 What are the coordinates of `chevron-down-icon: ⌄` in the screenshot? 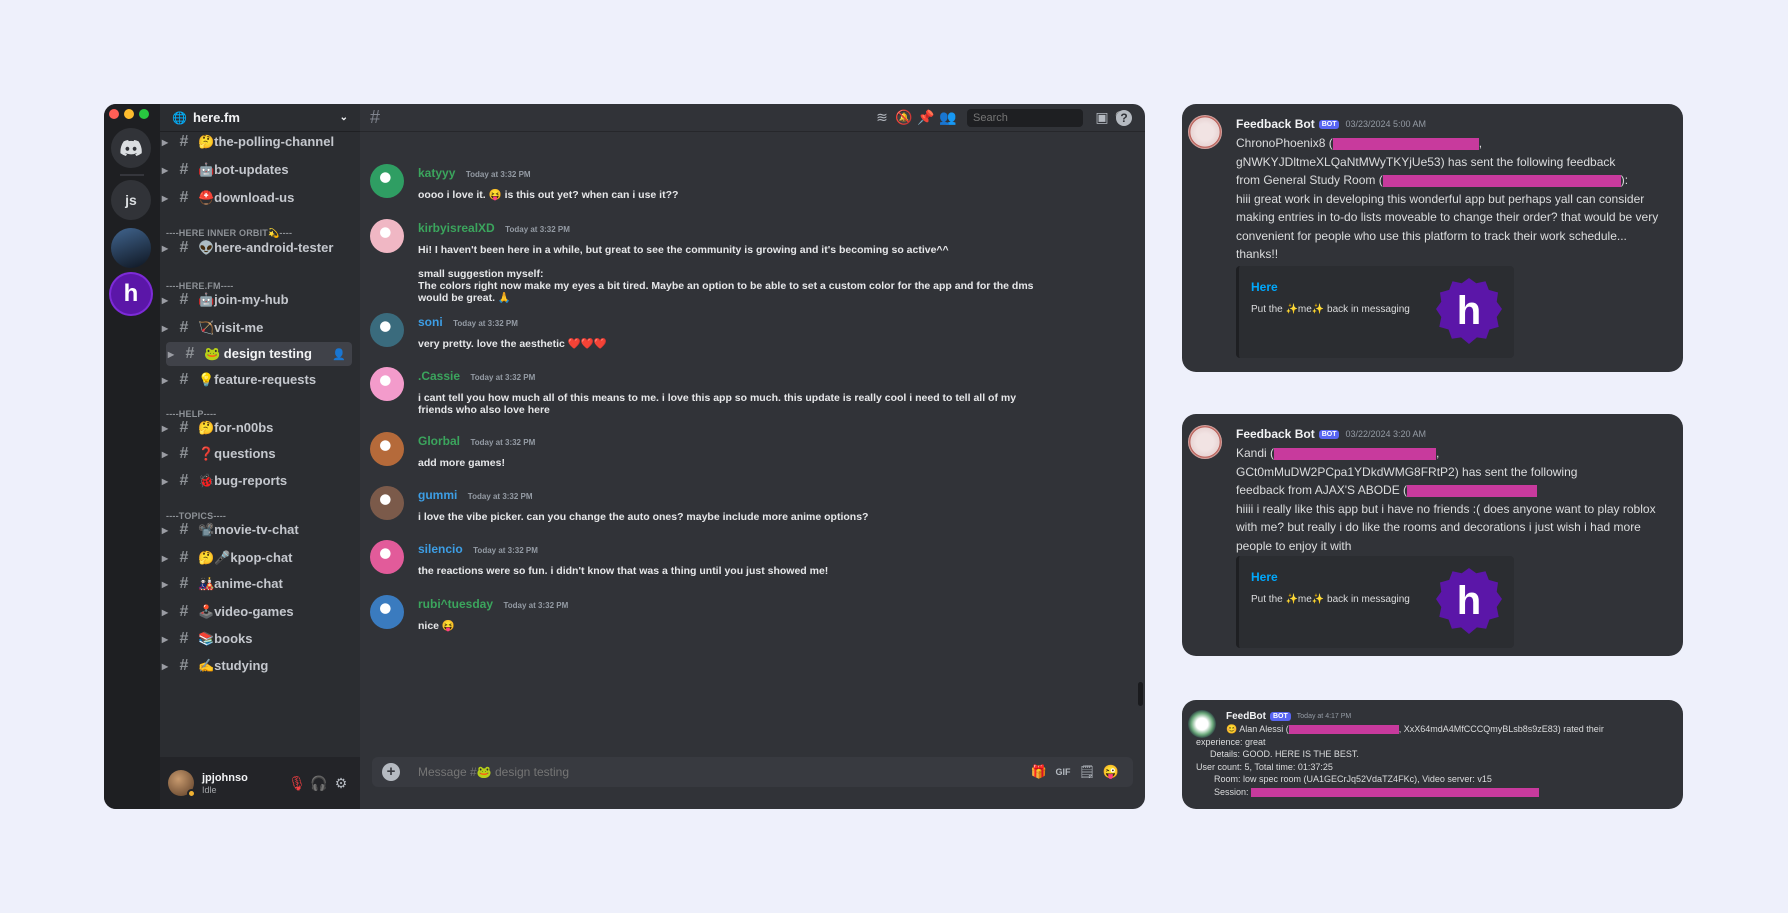 It's located at (344, 117).